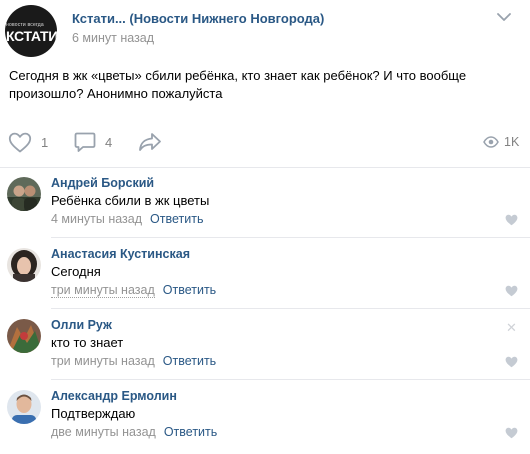  Describe the element at coordinates (87, 342) in the screenshot. I see `comment-text: кто то знает` at that location.